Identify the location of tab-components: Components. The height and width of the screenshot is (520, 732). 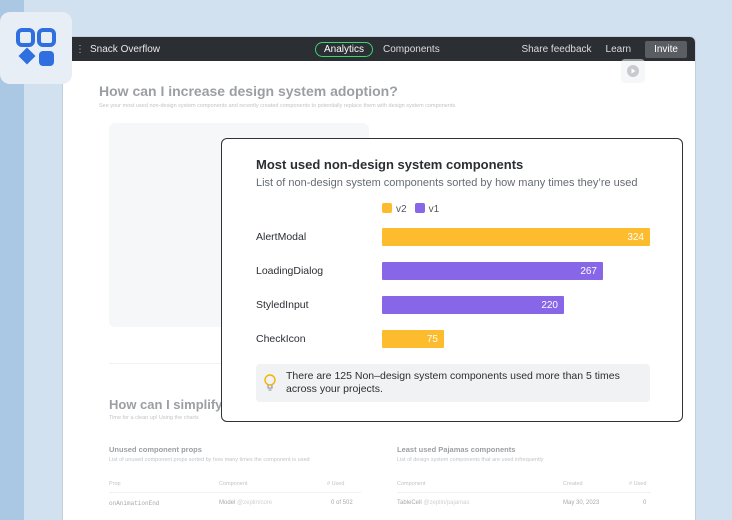
(411, 49).